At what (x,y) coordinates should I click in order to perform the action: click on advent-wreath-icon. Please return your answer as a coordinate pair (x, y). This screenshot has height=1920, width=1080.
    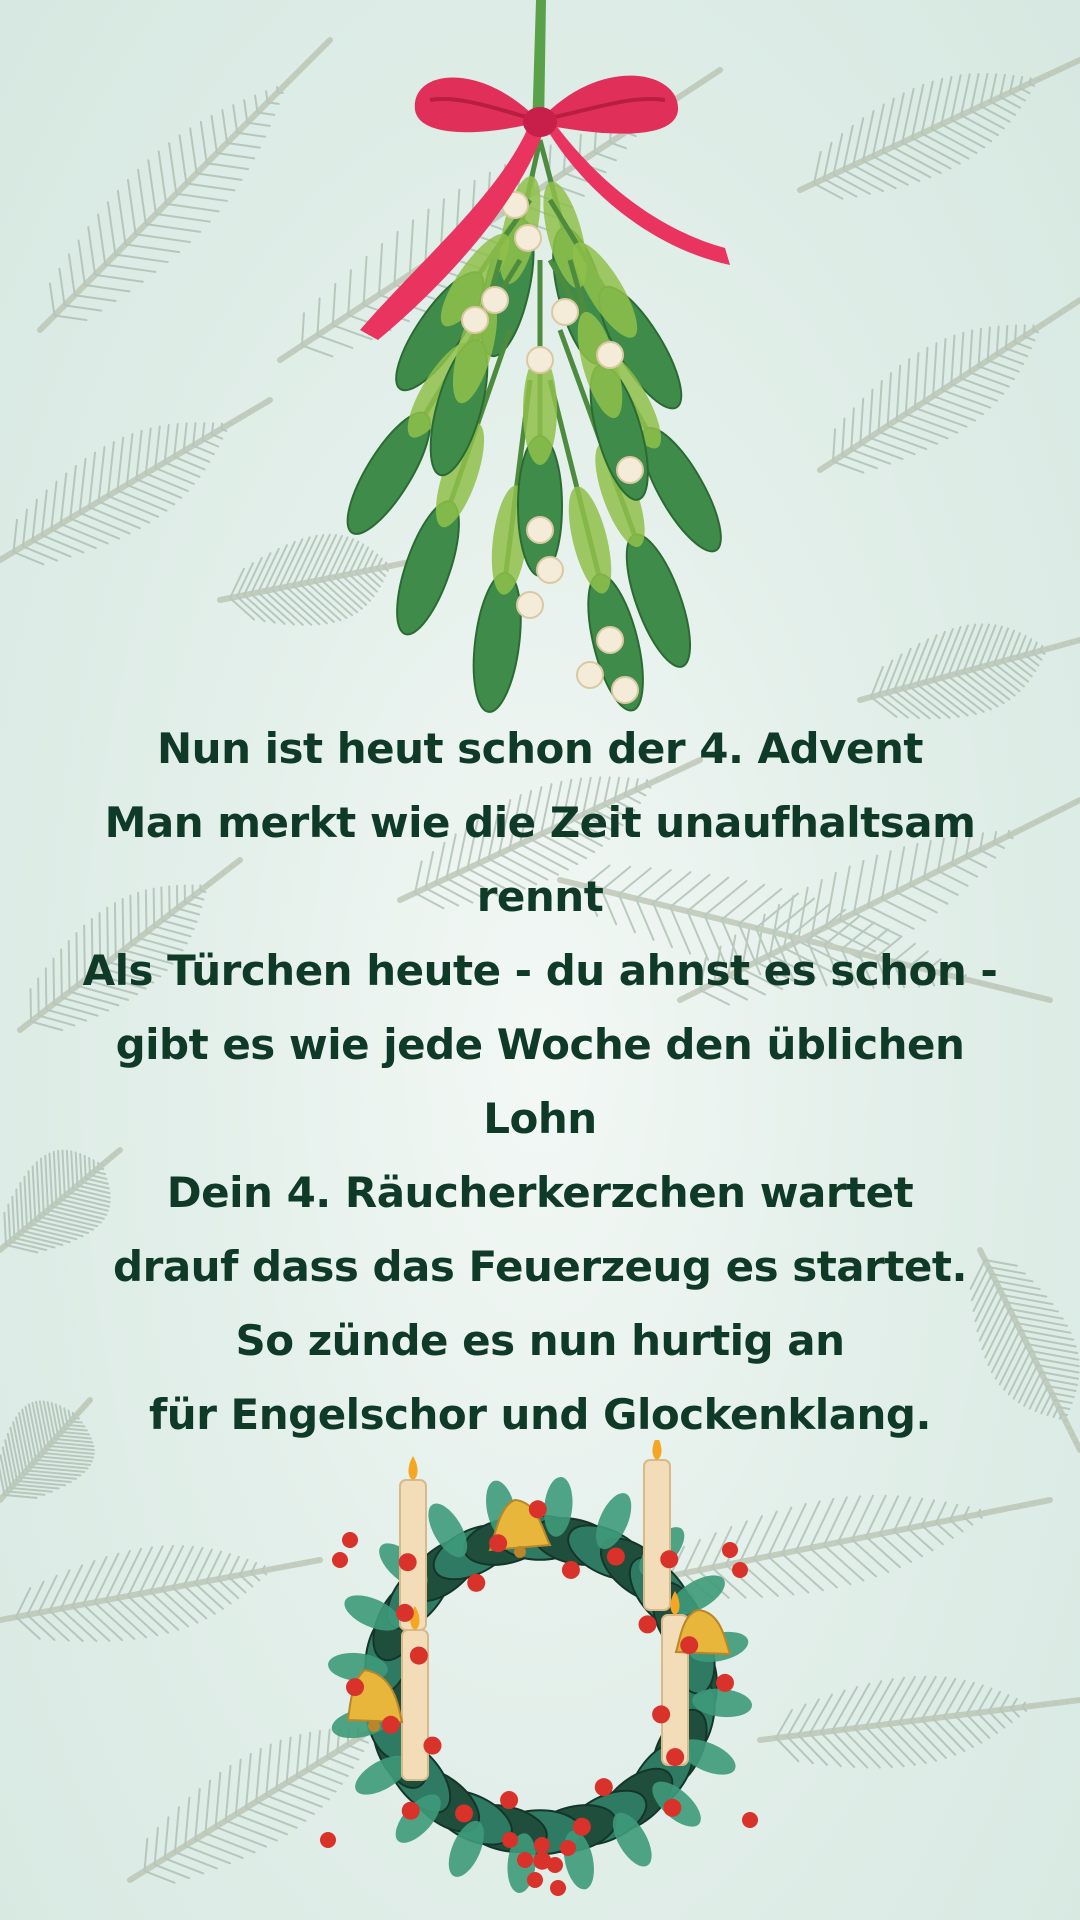
    Looking at the image, I should click on (539, 1668).